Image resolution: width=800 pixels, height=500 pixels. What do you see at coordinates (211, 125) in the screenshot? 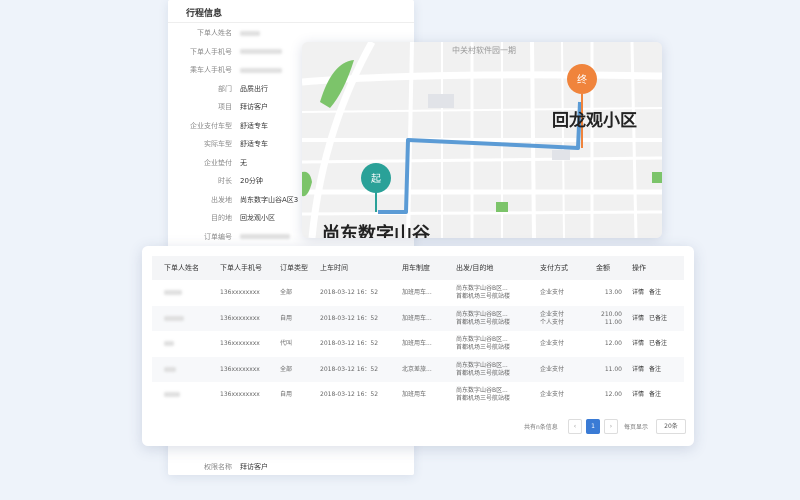
I see `detail-label: 企业支付车型` at bounding box center [211, 125].